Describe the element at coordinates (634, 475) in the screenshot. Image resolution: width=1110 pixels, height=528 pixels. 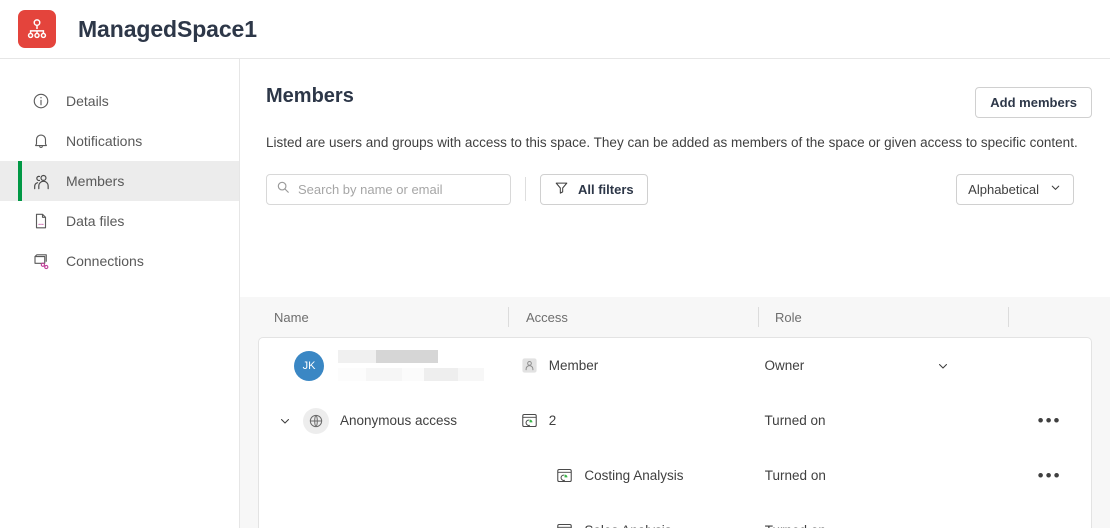
I see `access-label: Costing Analysis` at that location.